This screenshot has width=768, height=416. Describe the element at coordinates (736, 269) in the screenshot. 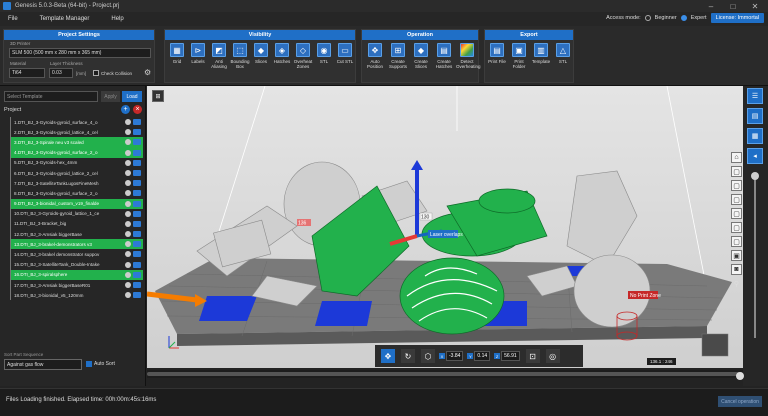

I see `screenshot-icon: ◙` at that location.